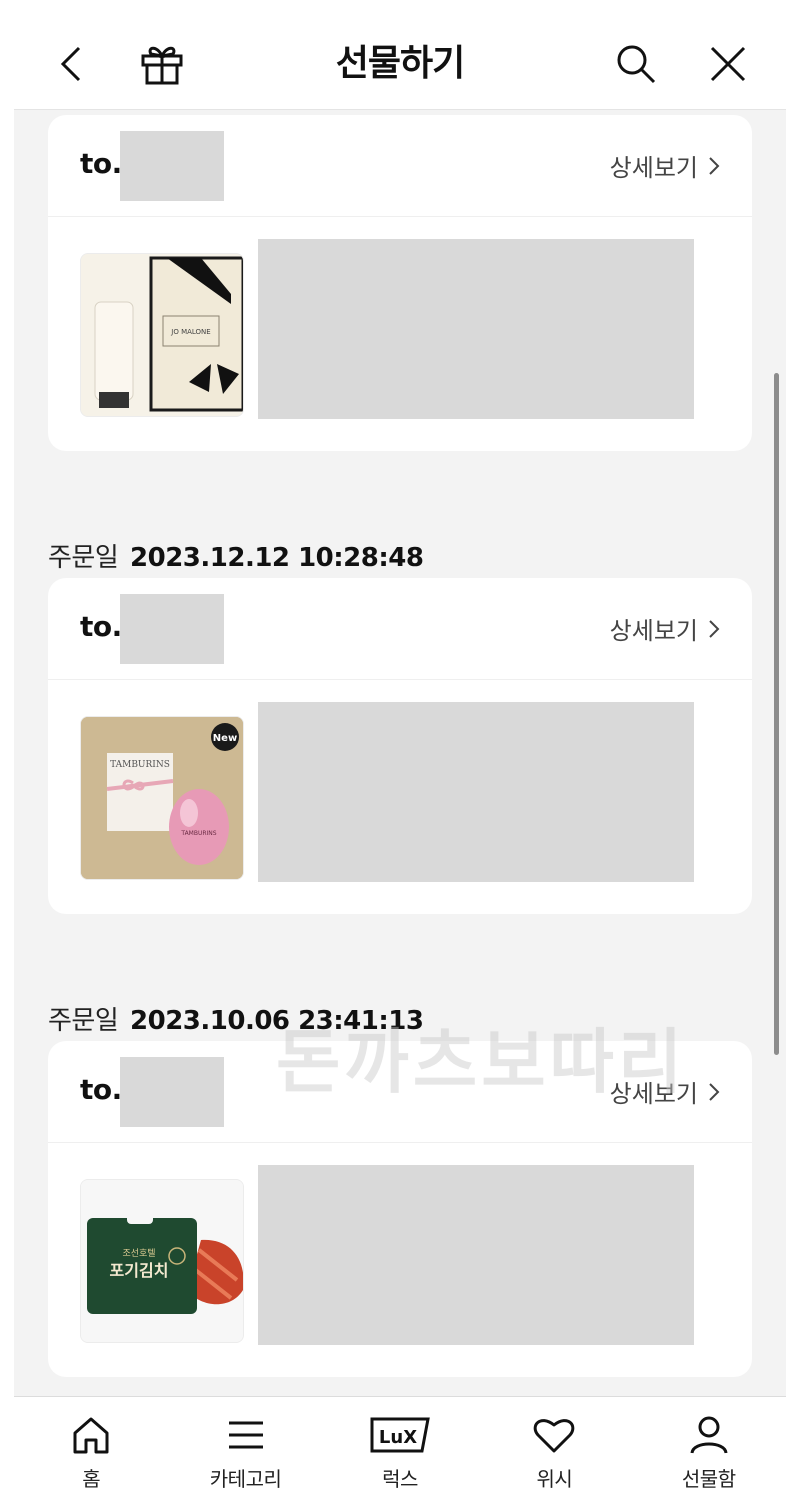  I want to click on nav-home: 홈, so click(91, 1448).